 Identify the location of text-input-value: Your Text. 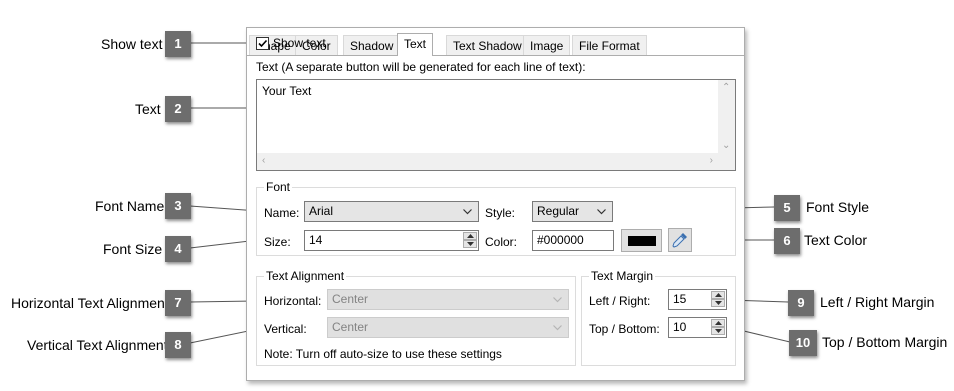
(287, 91).